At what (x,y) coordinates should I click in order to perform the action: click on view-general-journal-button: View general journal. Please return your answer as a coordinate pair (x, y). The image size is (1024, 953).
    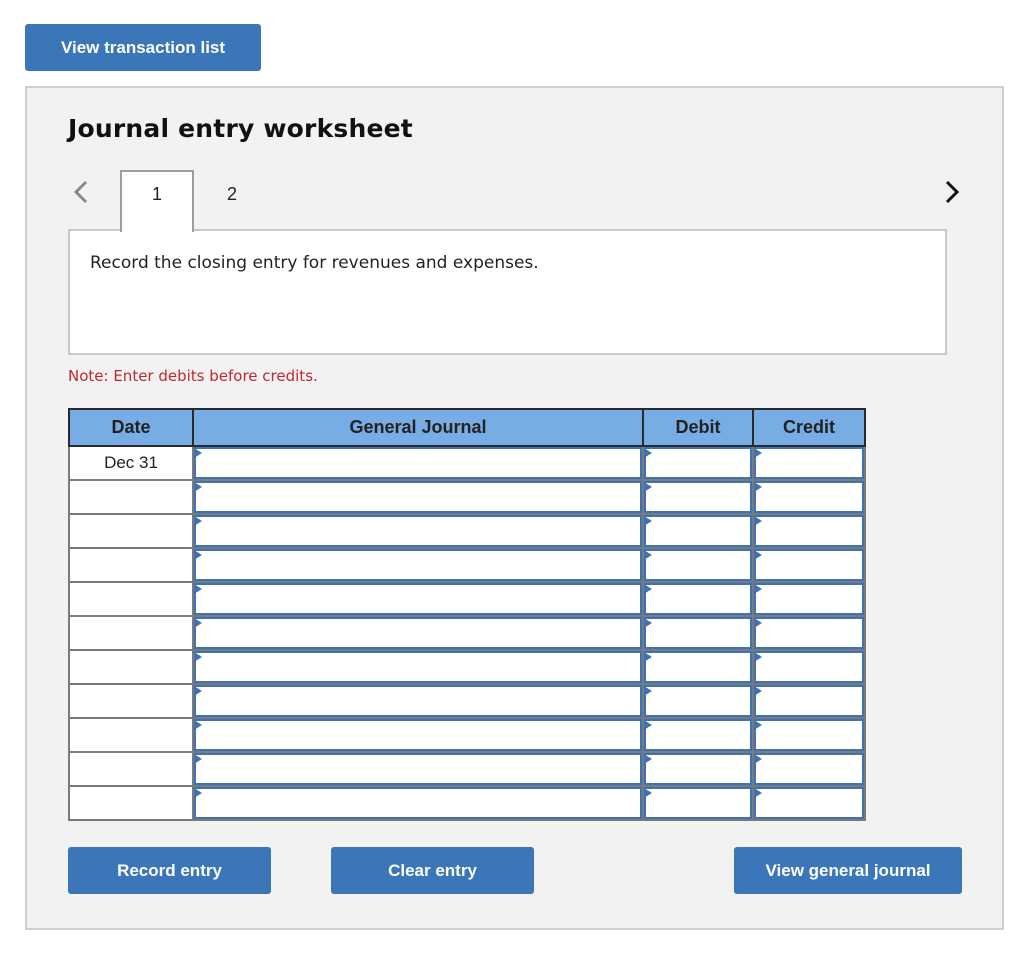
    Looking at the image, I should click on (848, 870).